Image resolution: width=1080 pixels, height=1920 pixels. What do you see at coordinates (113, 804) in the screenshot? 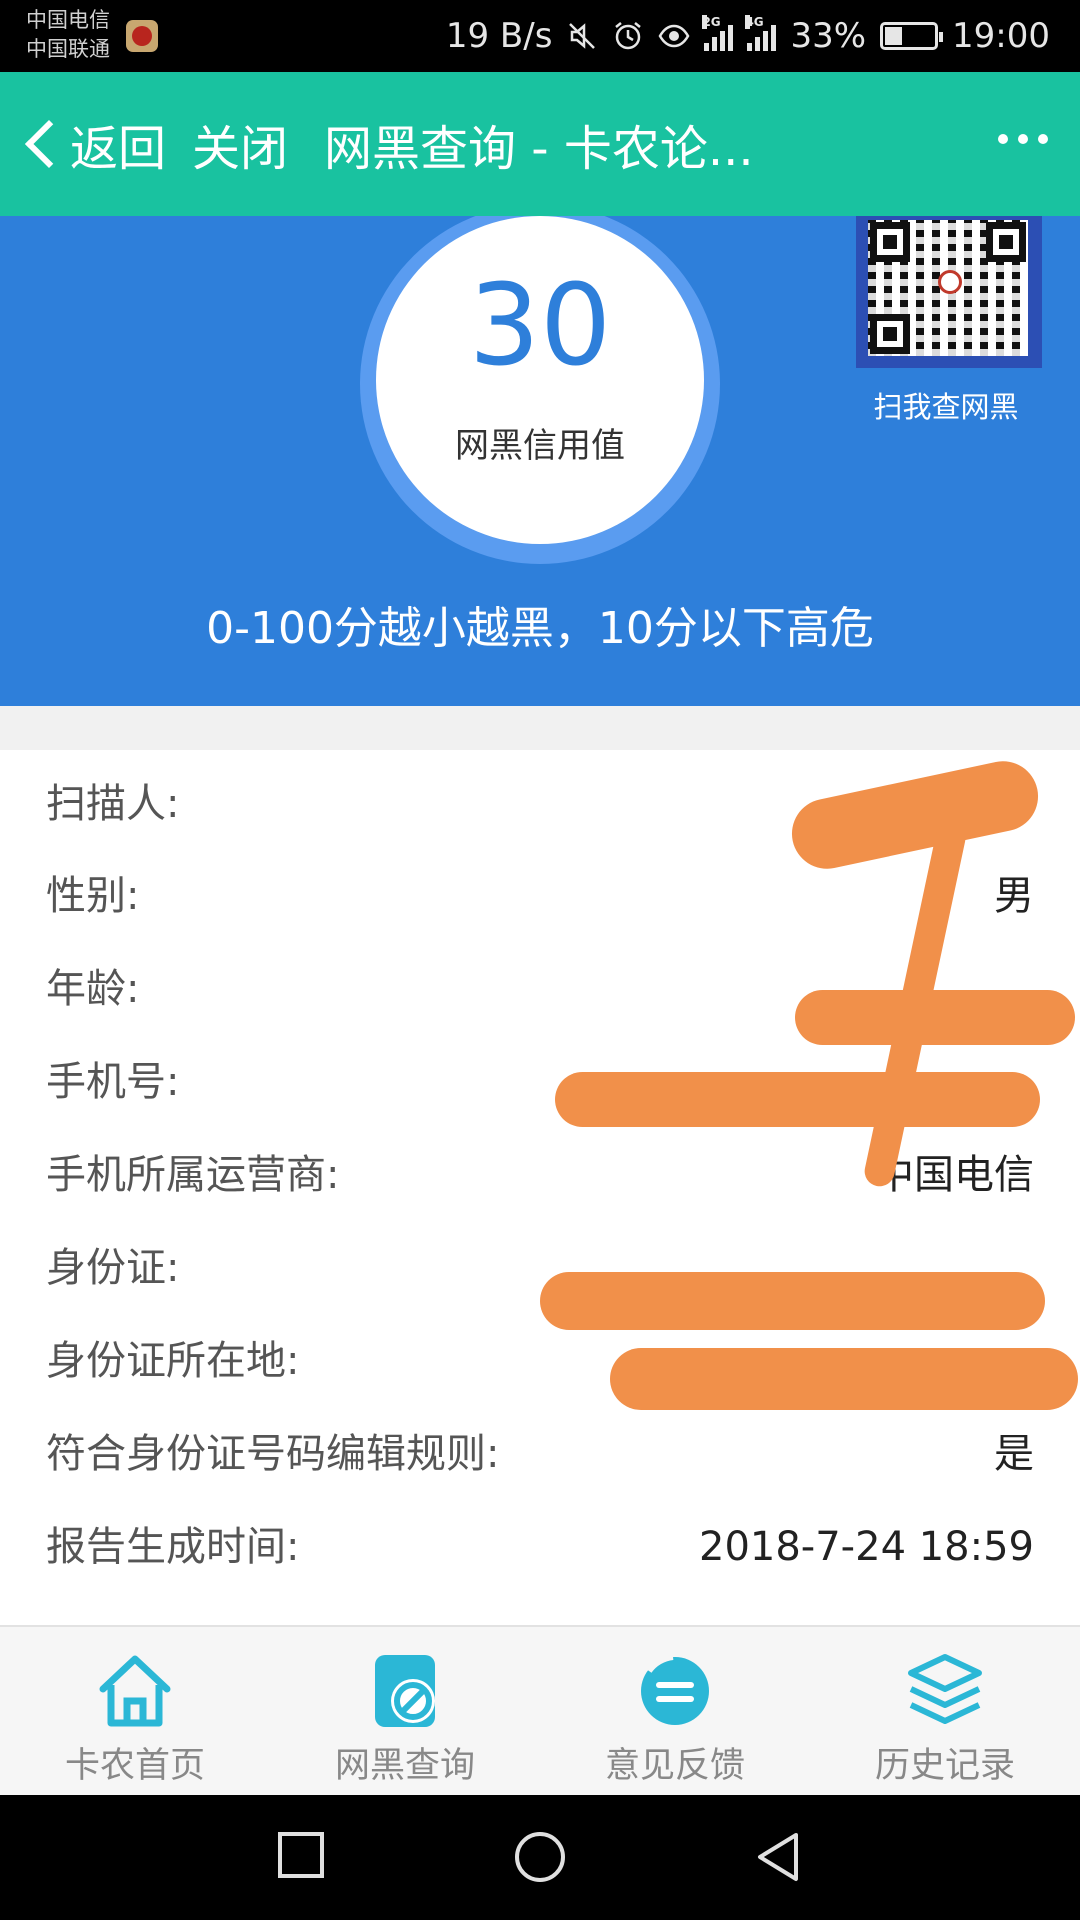
I see `info-label: 扫描人:` at bounding box center [113, 804].